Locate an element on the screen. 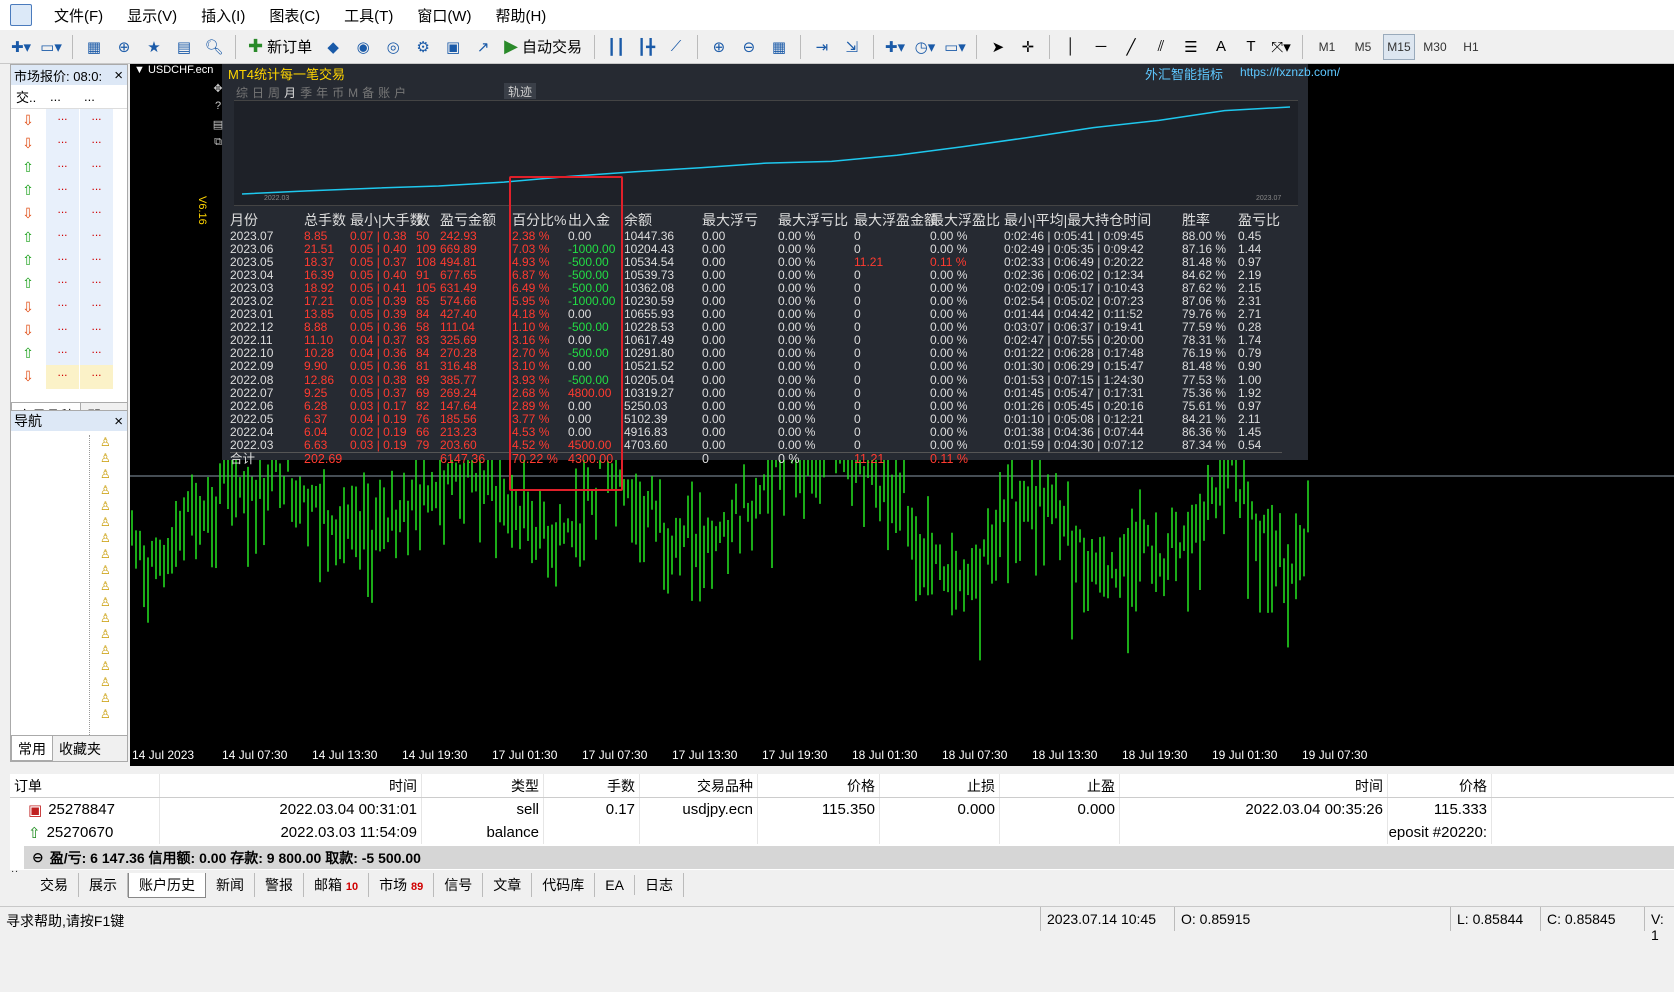  terminal-col-header: 类型 is located at coordinates (483, 785).